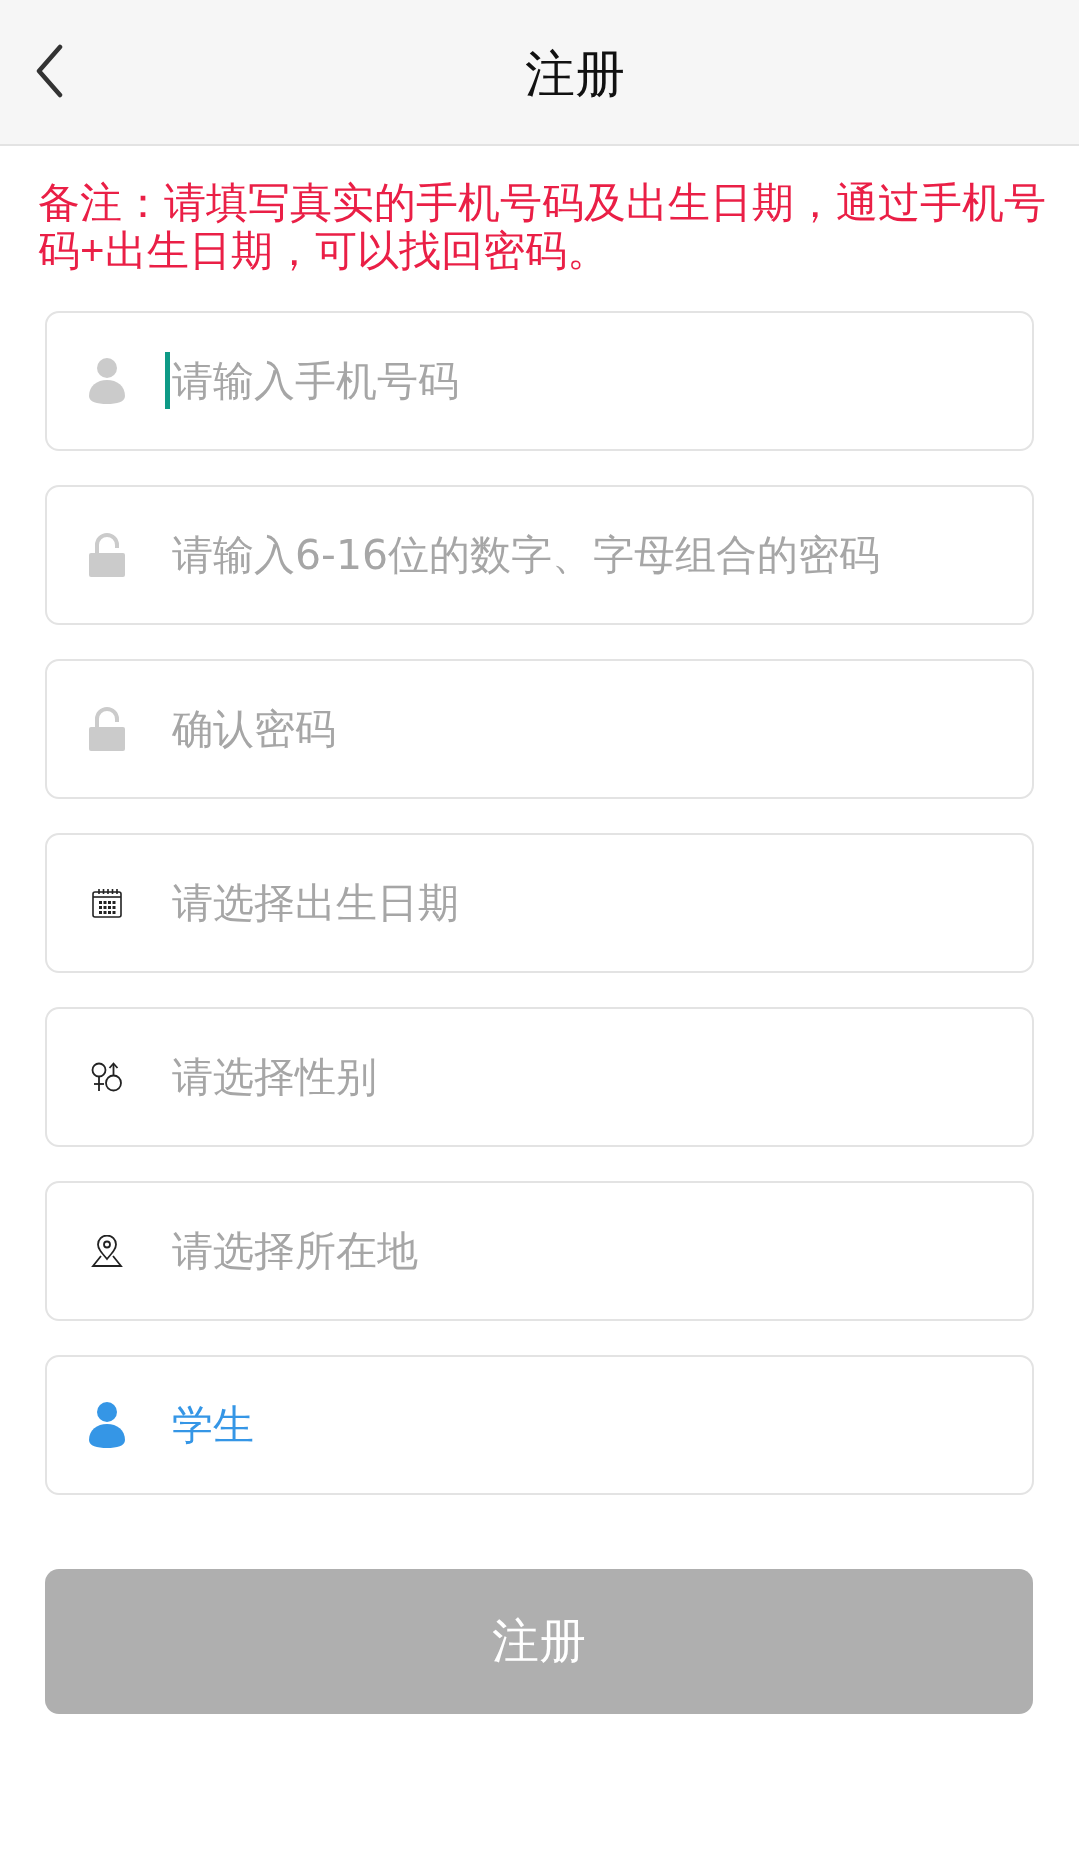 This screenshot has width=1079, height=1863. What do you see at coordinates (539, 903) in the screenshot?
I see `birth-date-picker: 请选择出生日期` at bounding box center [539, 903].